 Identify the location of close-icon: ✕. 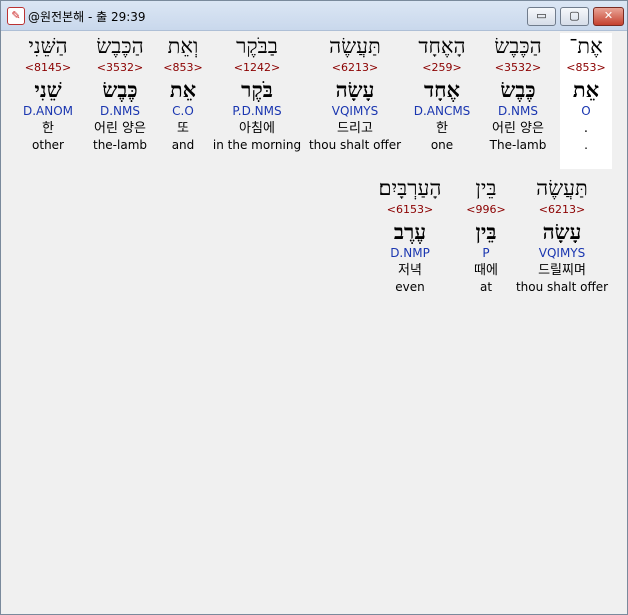
(608, 15).